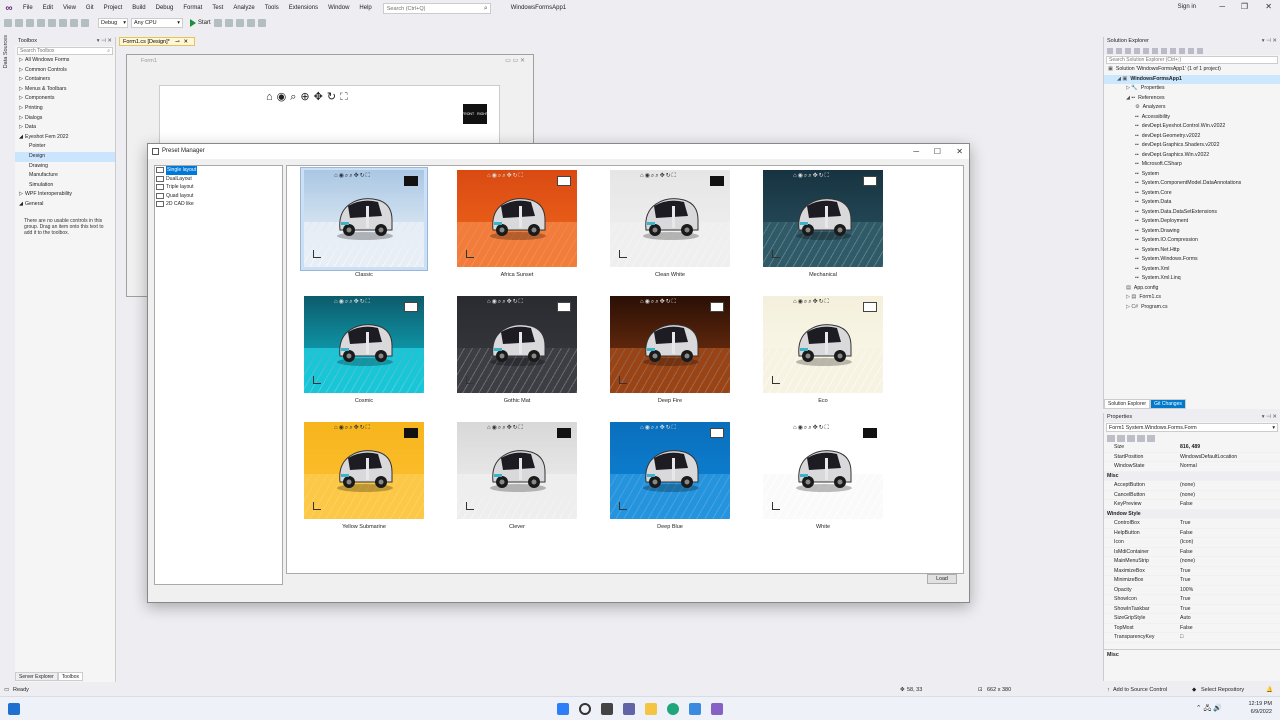  Describe the element at coordinates (177, 42) in the screenshot. I see `pin-icon: ⊸` at that location.